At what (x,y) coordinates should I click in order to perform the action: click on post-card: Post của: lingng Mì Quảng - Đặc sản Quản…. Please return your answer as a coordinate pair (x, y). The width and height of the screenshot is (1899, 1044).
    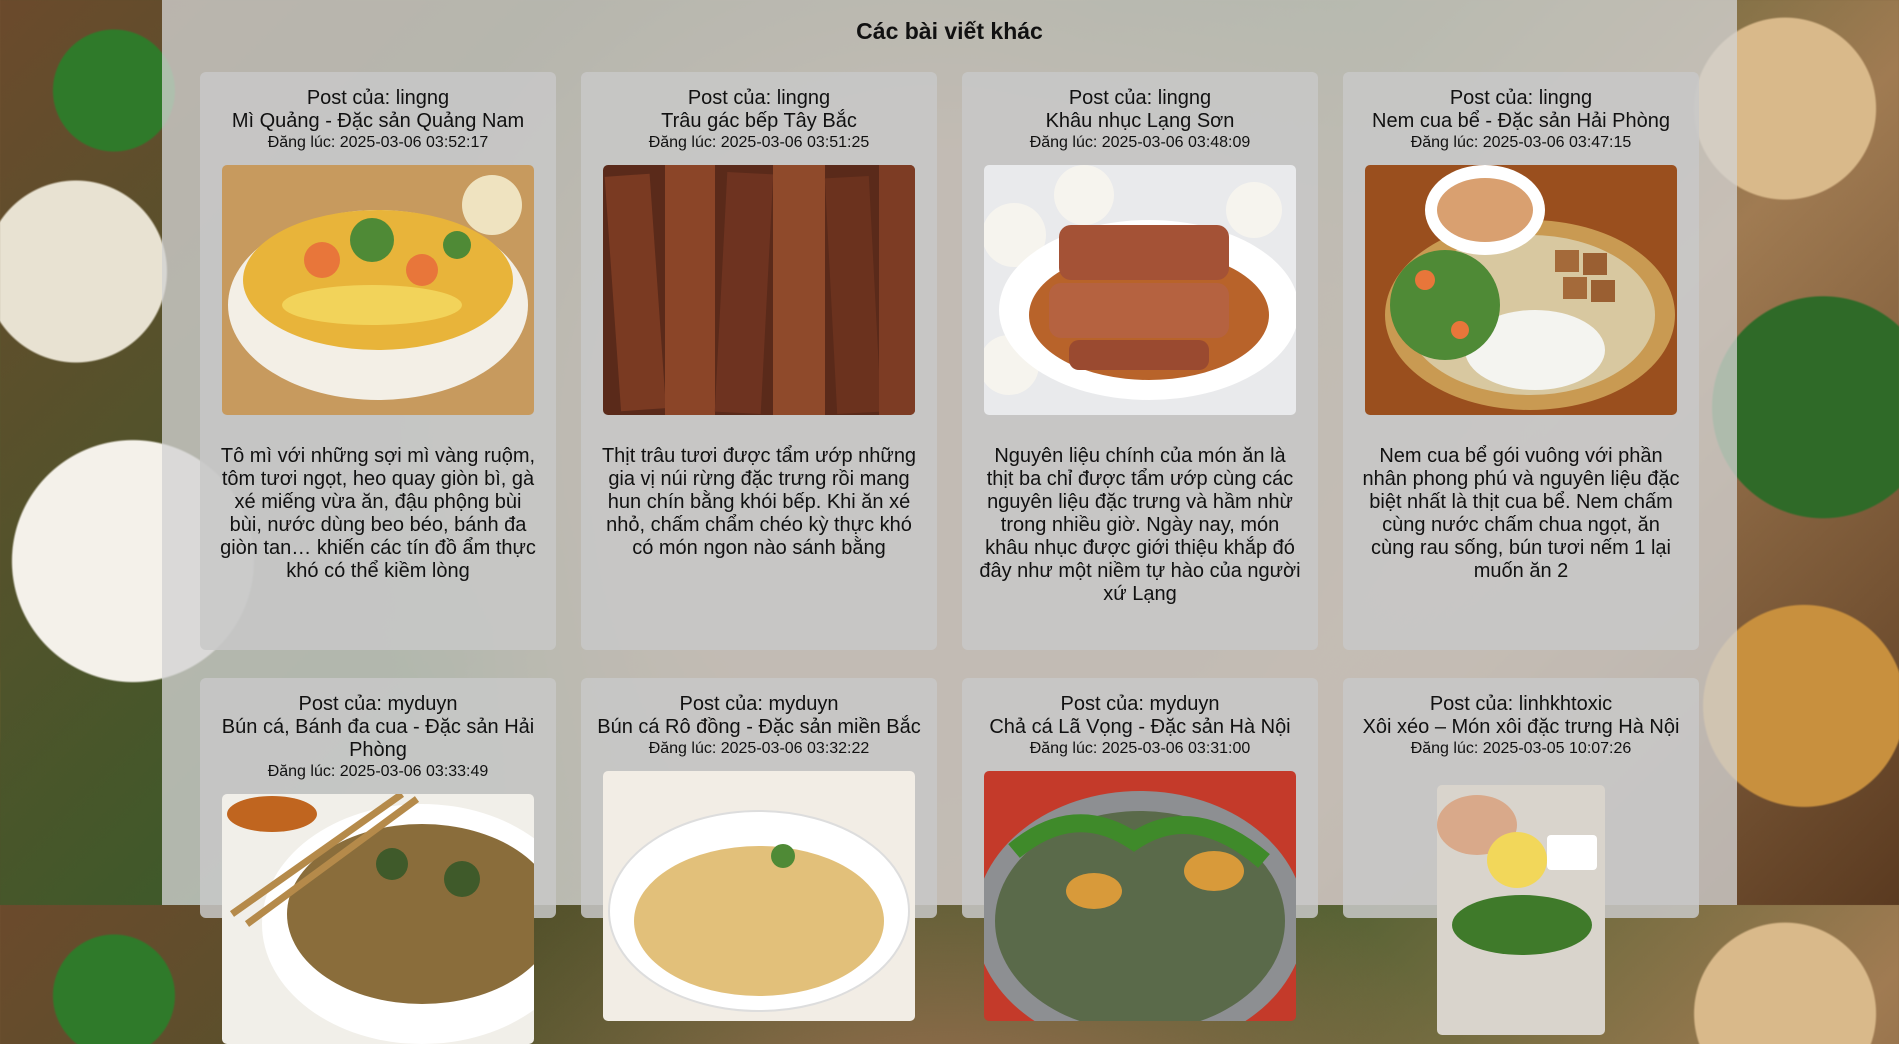
    Looking at the image, I should click on (378, 361).